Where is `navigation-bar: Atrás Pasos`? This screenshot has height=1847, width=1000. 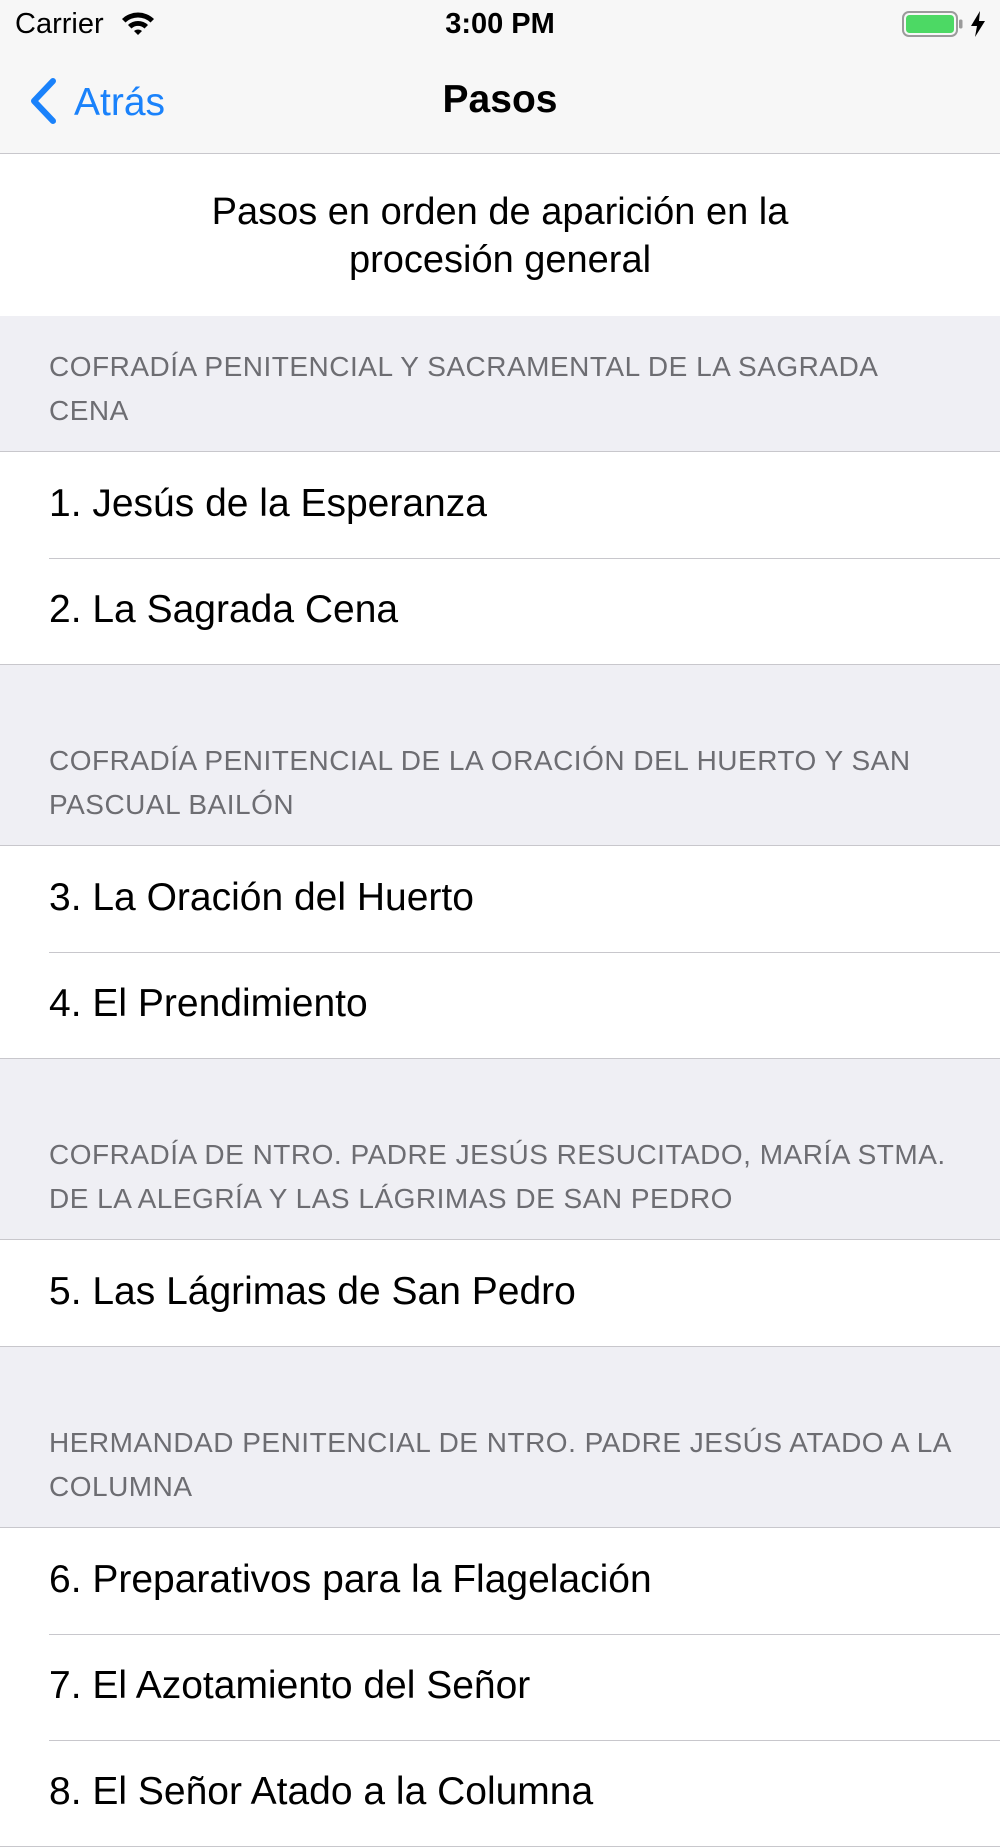
navigation-bar: Atrás Pasos is located at coordinates (500, 102).